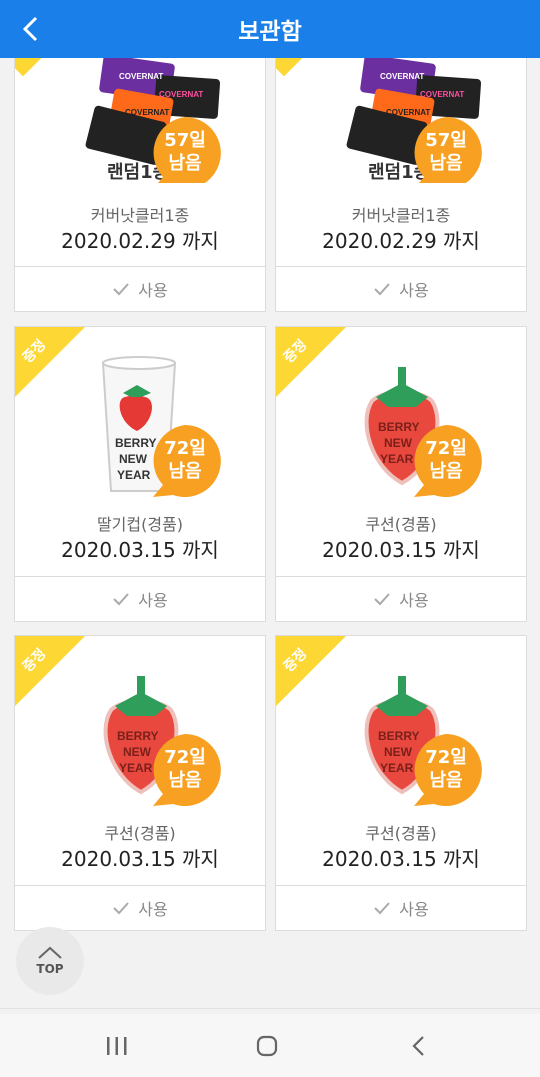  I want to click on svg-text: YEAR, so click(134, 475).